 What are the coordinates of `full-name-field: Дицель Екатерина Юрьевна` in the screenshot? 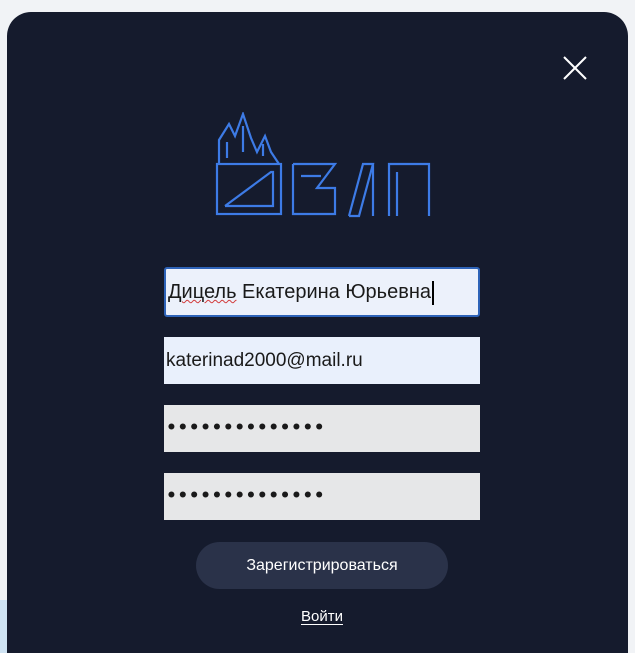 It's located at (322, 292).